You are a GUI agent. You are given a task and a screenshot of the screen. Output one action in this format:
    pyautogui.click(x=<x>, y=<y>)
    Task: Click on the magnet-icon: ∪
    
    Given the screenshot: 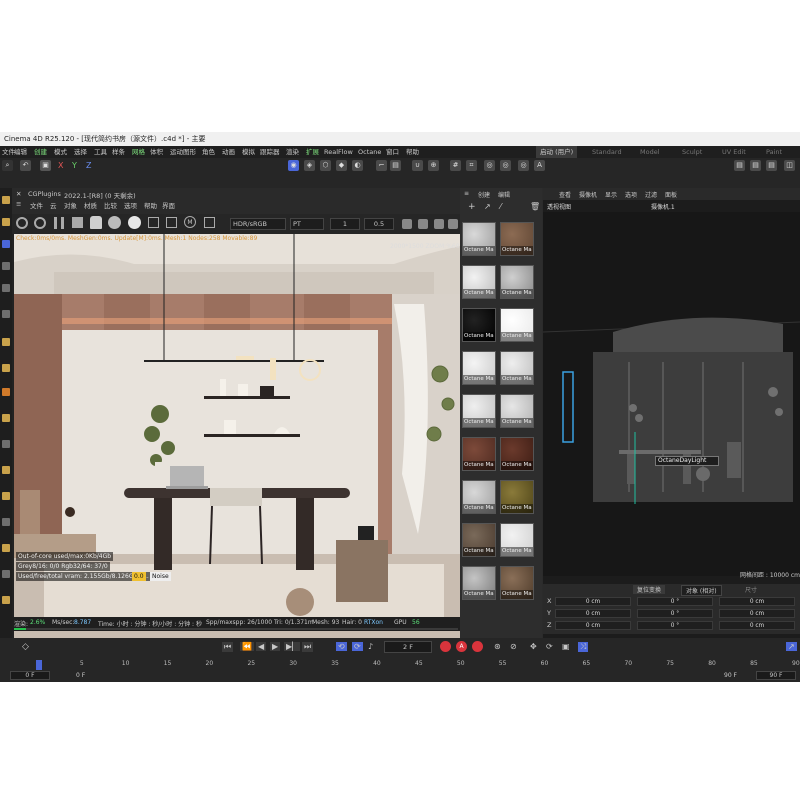 What is the action you would take?
    pyautogui.click(x=417, y=165)
    